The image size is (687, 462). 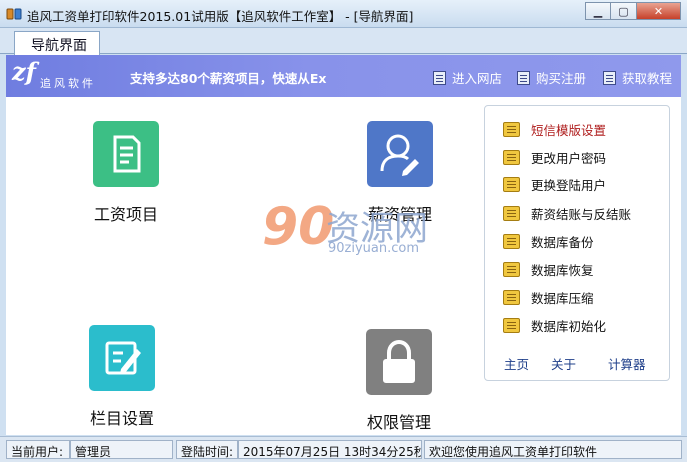 I want to click on panel-item-db-backup: 数据库备份, so click(x=548, y=241).